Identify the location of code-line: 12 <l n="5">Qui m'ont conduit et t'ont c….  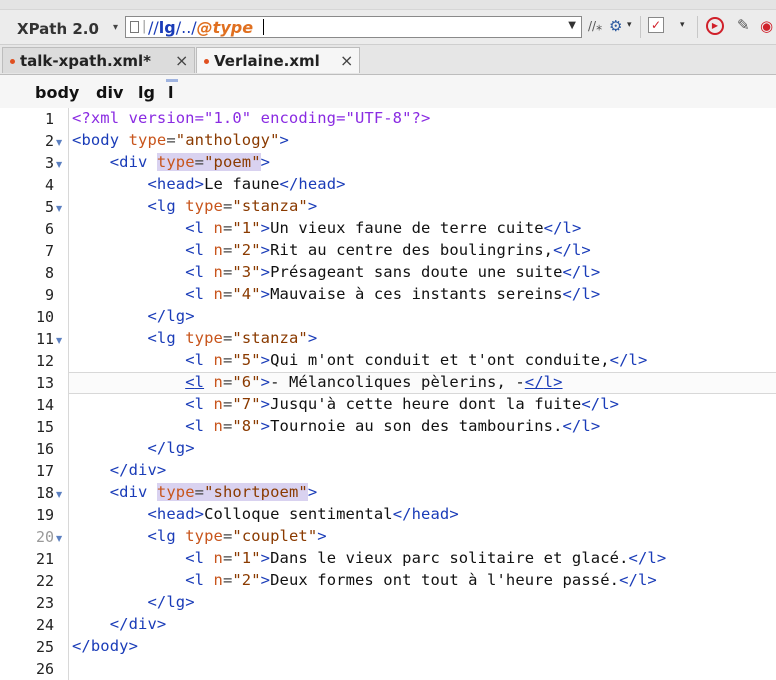
(388, 361).